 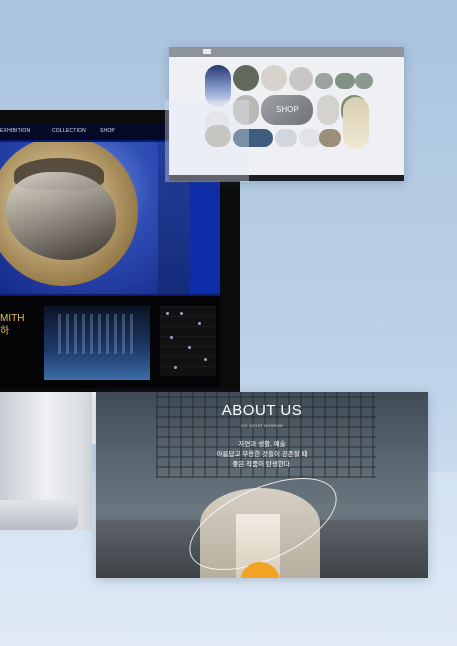 I want to click on shop-site-nav: · · · · · · · · · · ·, so click(x=286, y=52).